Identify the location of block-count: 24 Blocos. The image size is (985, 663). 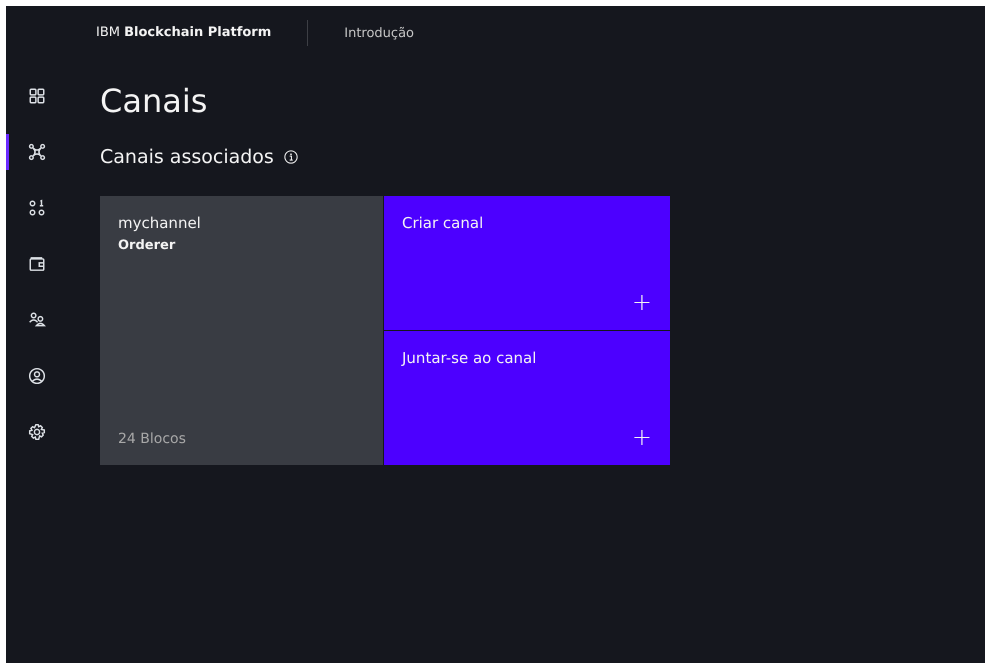
(152, 439).